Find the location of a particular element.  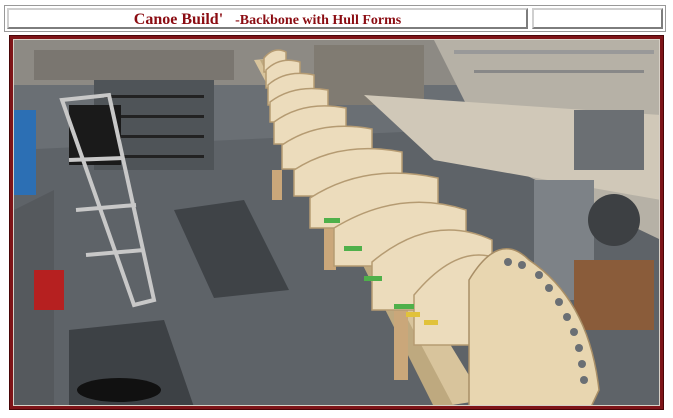

page-subtitle: -Backbone with Hull Forms is located at coordinates (318, 20).